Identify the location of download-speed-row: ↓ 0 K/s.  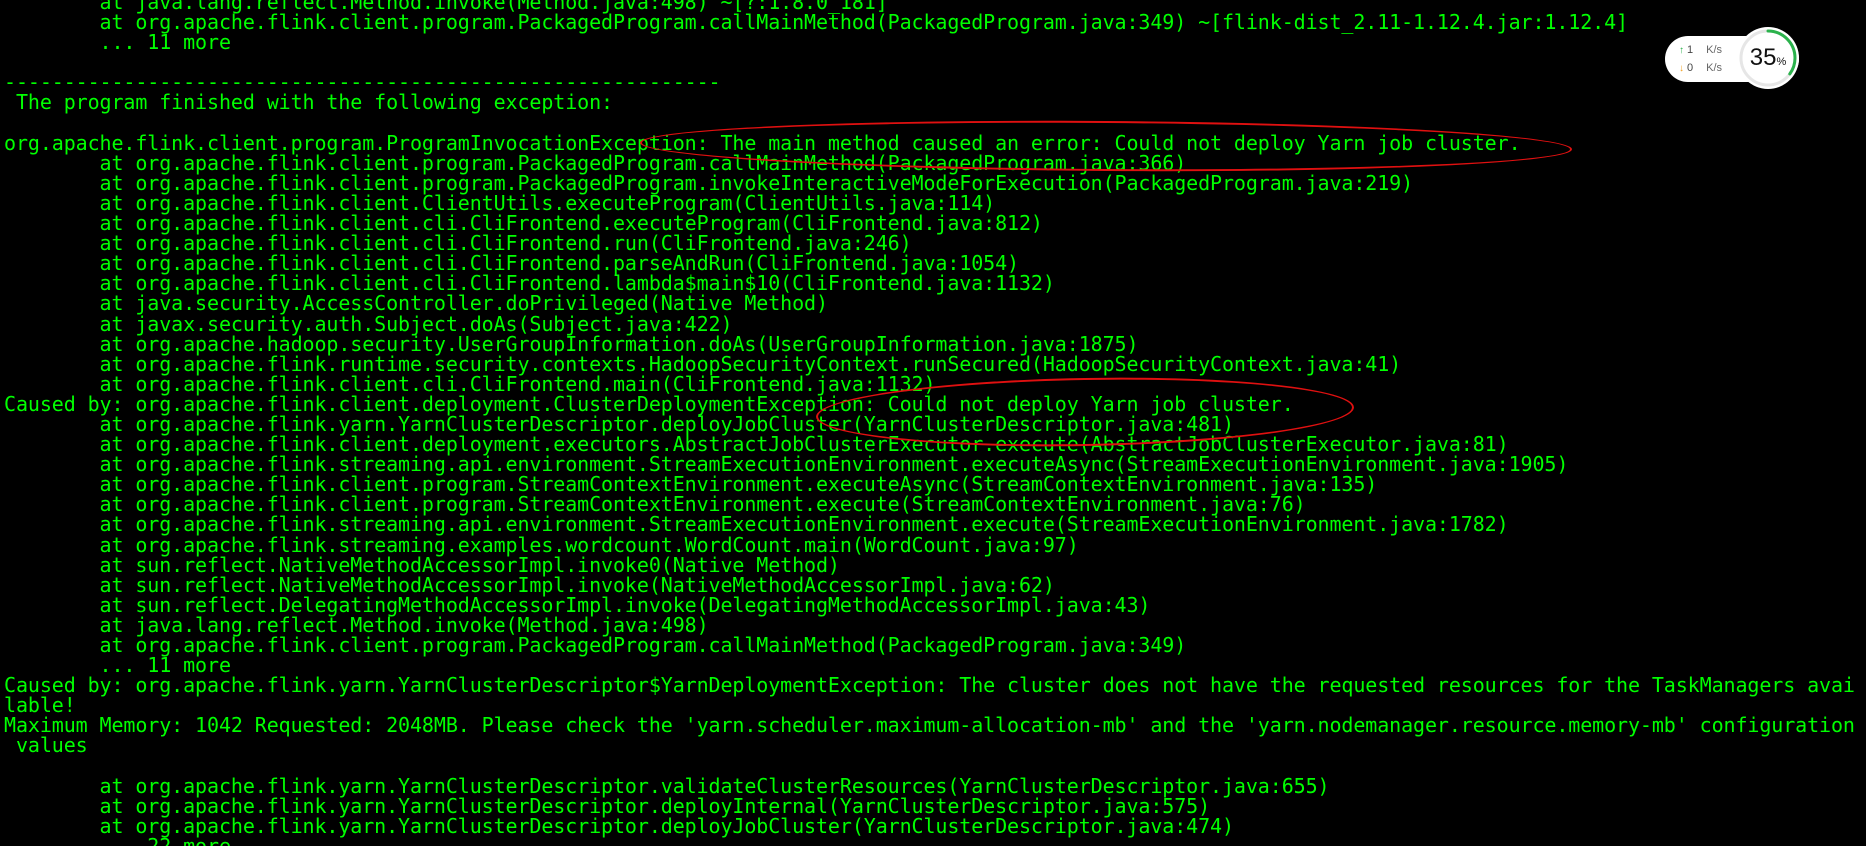
(1700, 68).